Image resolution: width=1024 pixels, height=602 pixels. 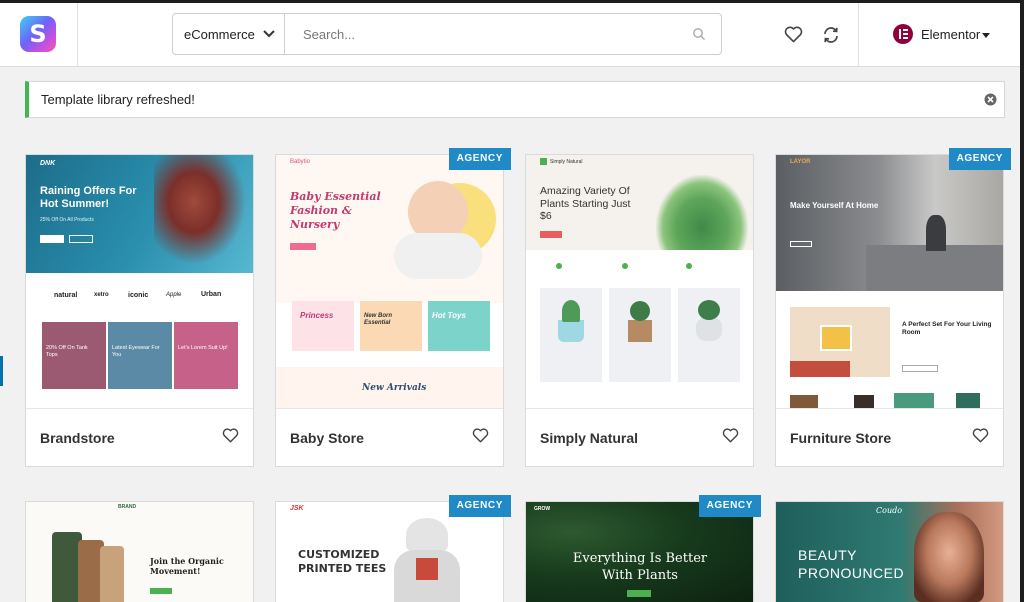 What do you see at coordinates (951, 34) in the screenshot?
I see `account-name: Elementor` at bounding box center [951, 34].